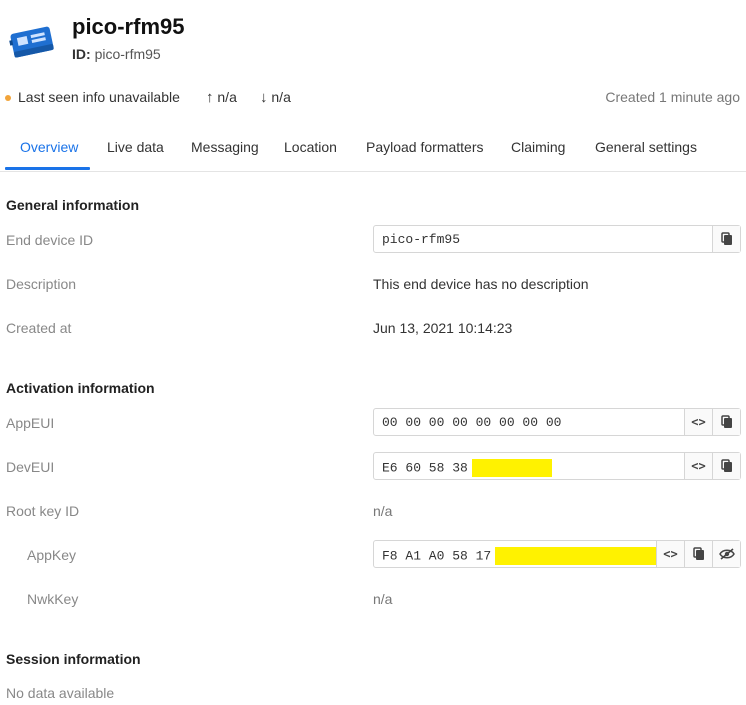 The height and width of the screenshot is (705, 746). Describe the element at coordinates (50, 240) in the screenshot. I see `end-device-id-label: End device ID` at that location.